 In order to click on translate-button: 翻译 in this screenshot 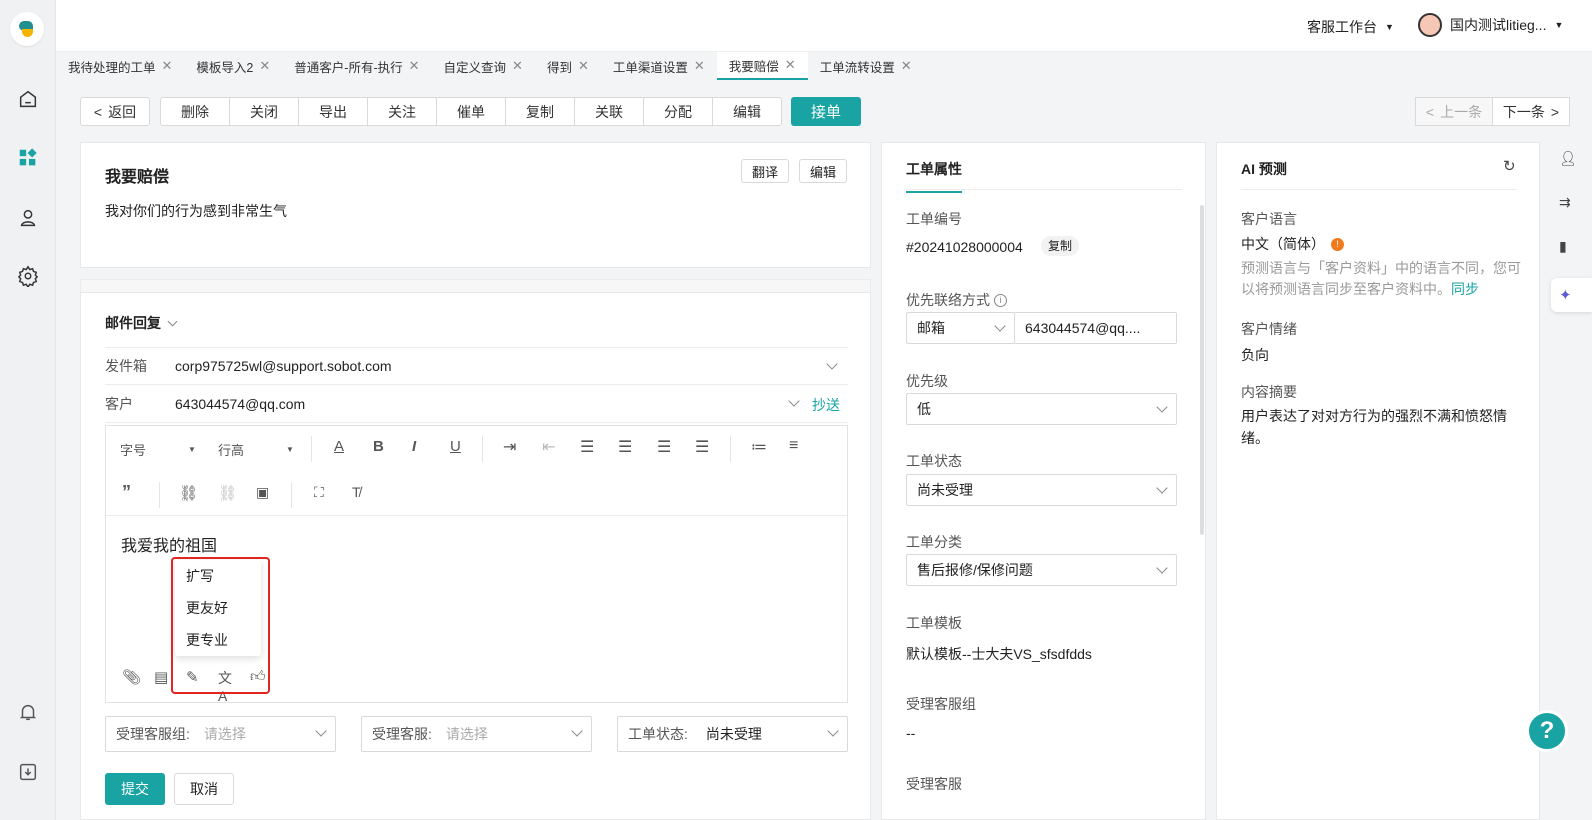, I will do `click(765, 171)`.